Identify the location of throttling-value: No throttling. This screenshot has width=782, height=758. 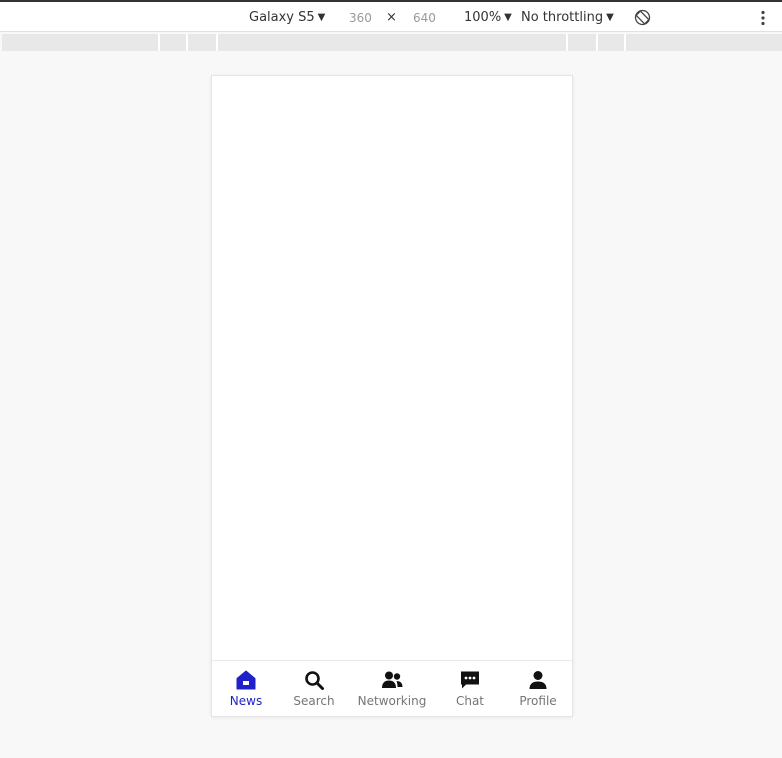
(562, 17).